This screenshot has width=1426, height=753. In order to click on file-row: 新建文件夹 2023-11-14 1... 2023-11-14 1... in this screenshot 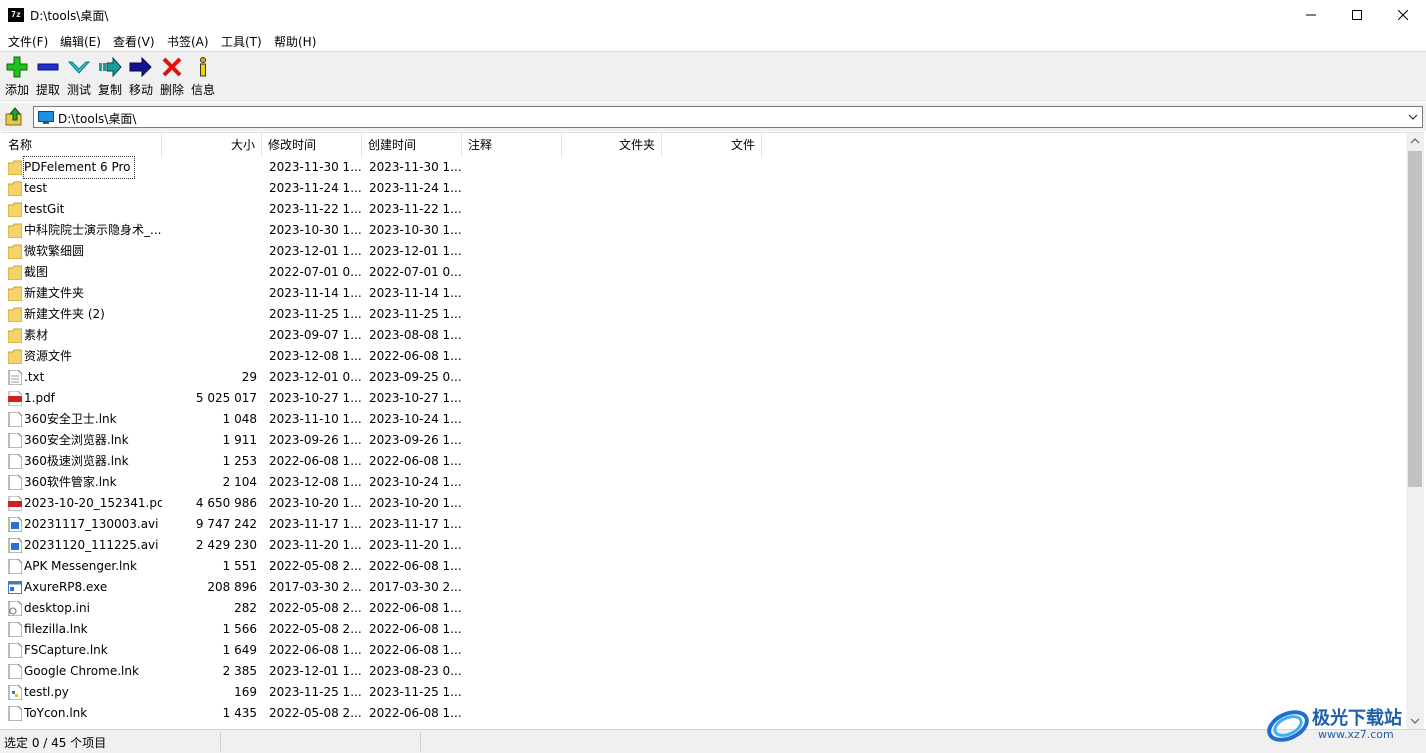, I will do `click(704, 293)`.